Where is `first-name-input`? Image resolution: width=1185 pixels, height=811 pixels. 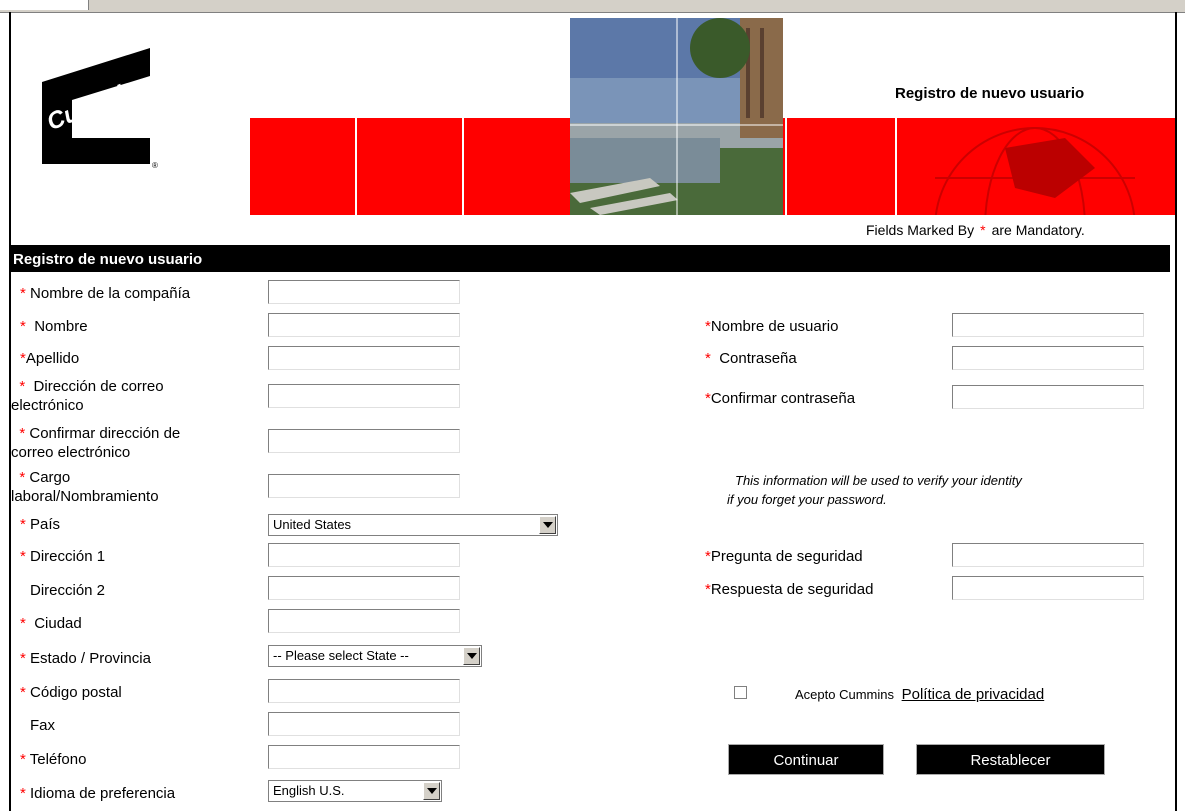
first-name-input is located at coordinates (364, 325).